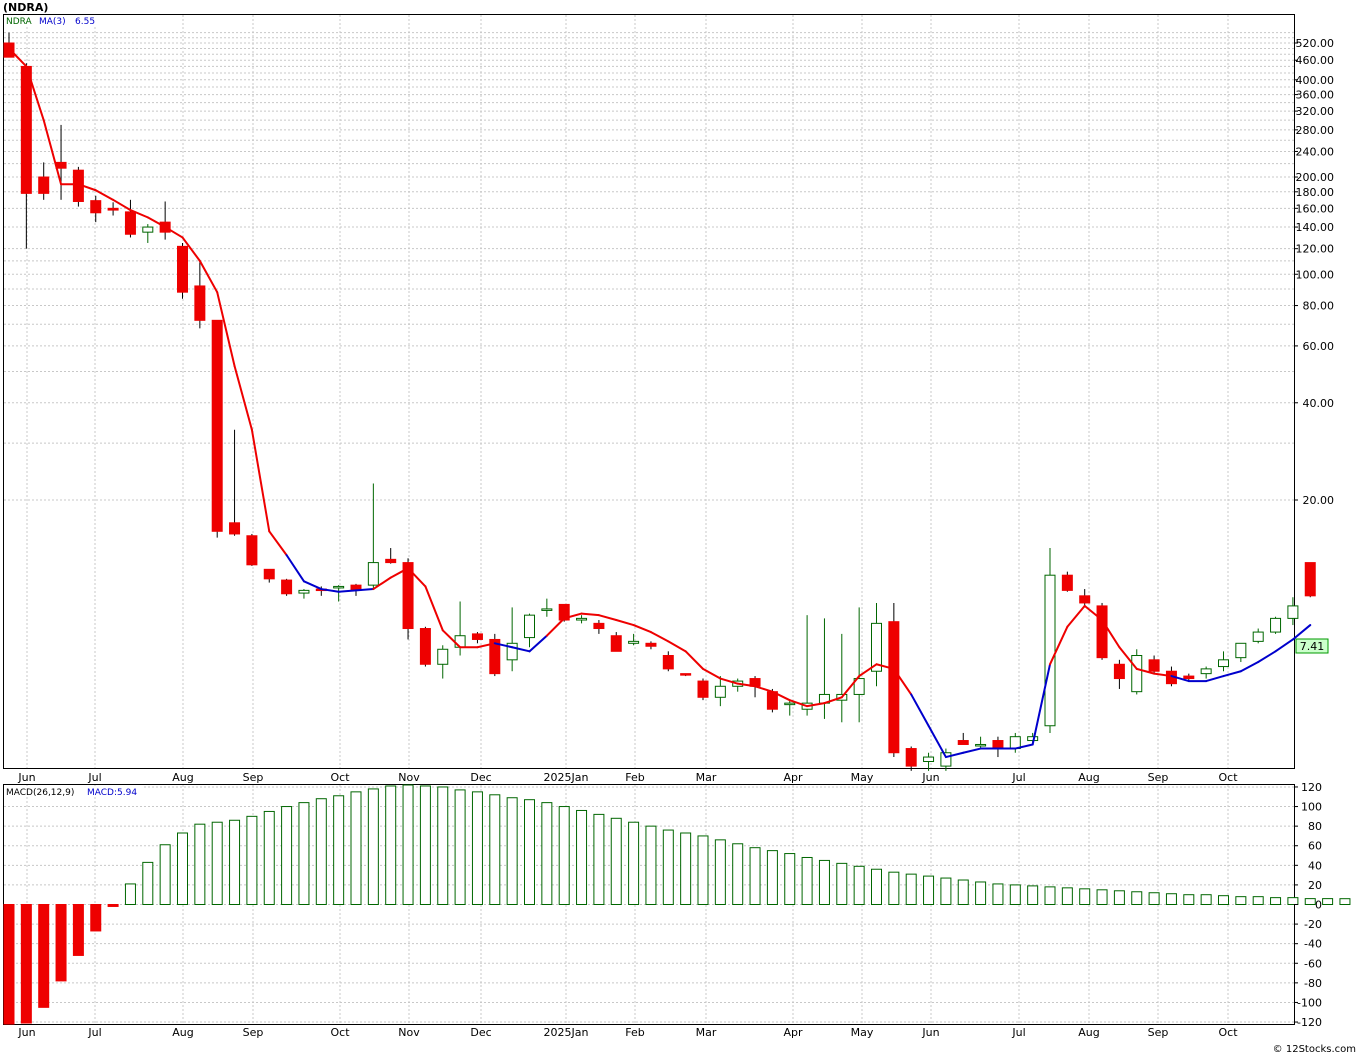  I want to click on macd-x-tick-label: Jun, so click(930, 1032).